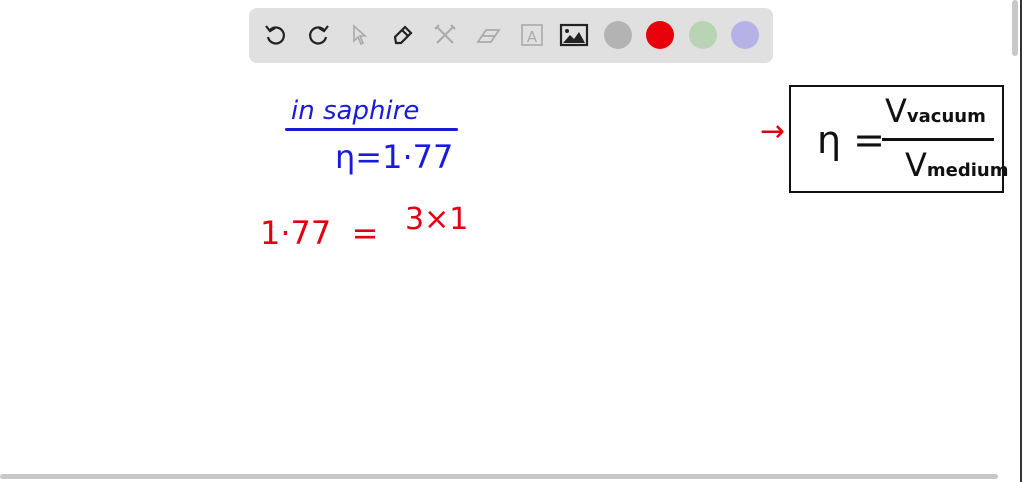  Describe the element at coordinates (703, 35) in the screenshot. I see `color-green` at that location.